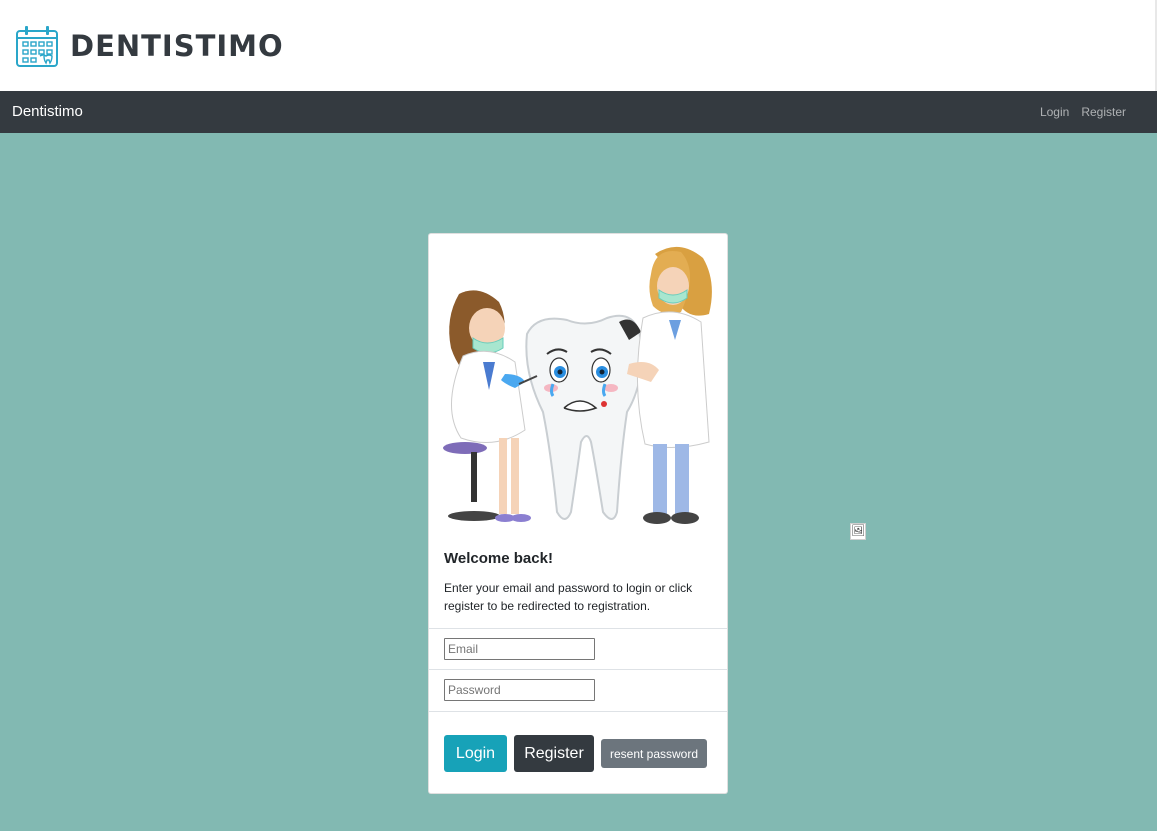 The width and height of the screenshot is (1157, 831). What do you see at coordinates (498, 558) in the screenshot?
I see `card-title: Welcome back!` at bounding box center [498, 558].